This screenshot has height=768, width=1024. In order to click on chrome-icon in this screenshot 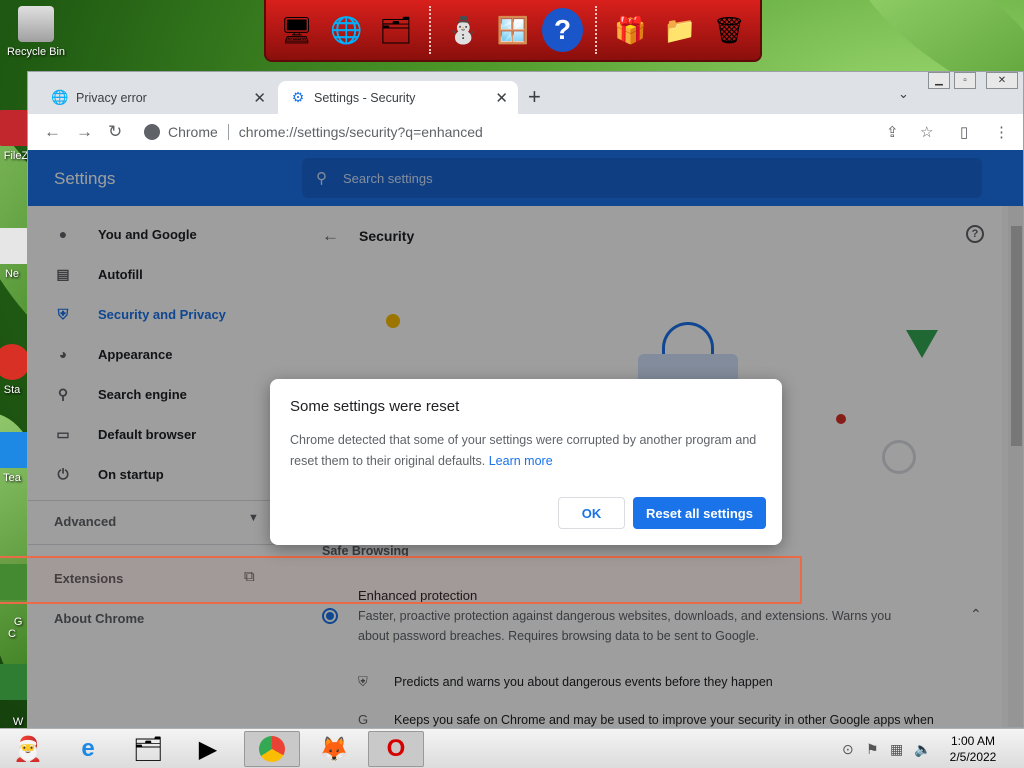, I will do `click(272, 749)`.